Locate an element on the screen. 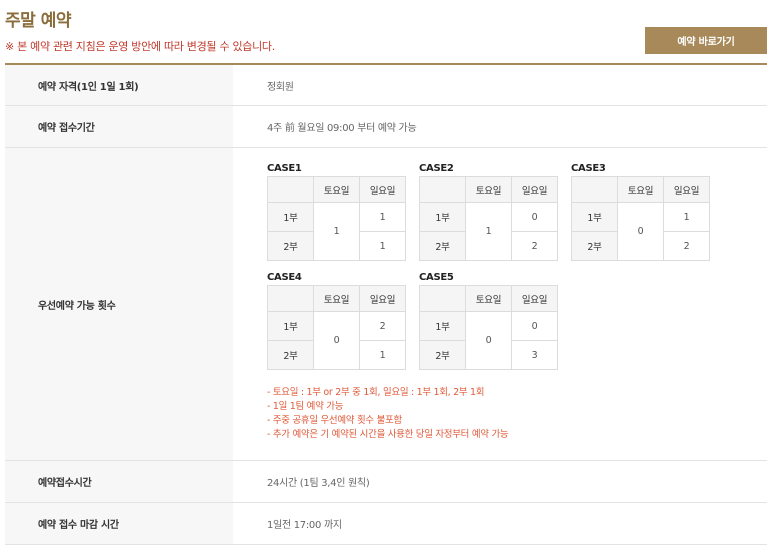 The height and width of the screenshot is (545, 773). row-value: 정회원 is located at coordinates (280, 87).